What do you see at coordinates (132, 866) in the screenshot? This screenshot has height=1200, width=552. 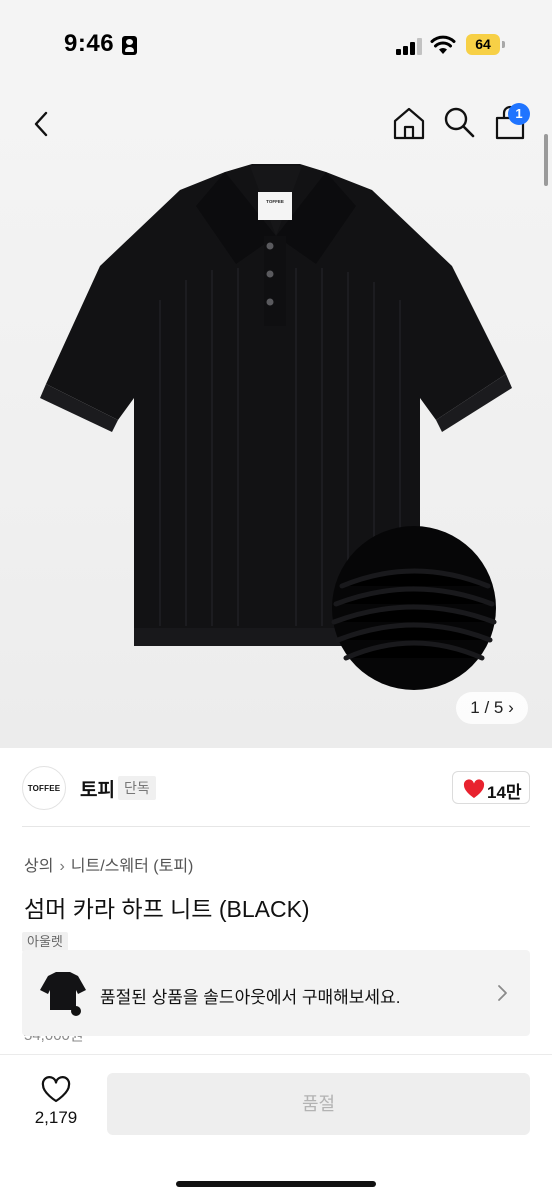 I see `breadcrumb-item-knit: 니트/스웨터 (토피)` at bounding box center [132, 866].